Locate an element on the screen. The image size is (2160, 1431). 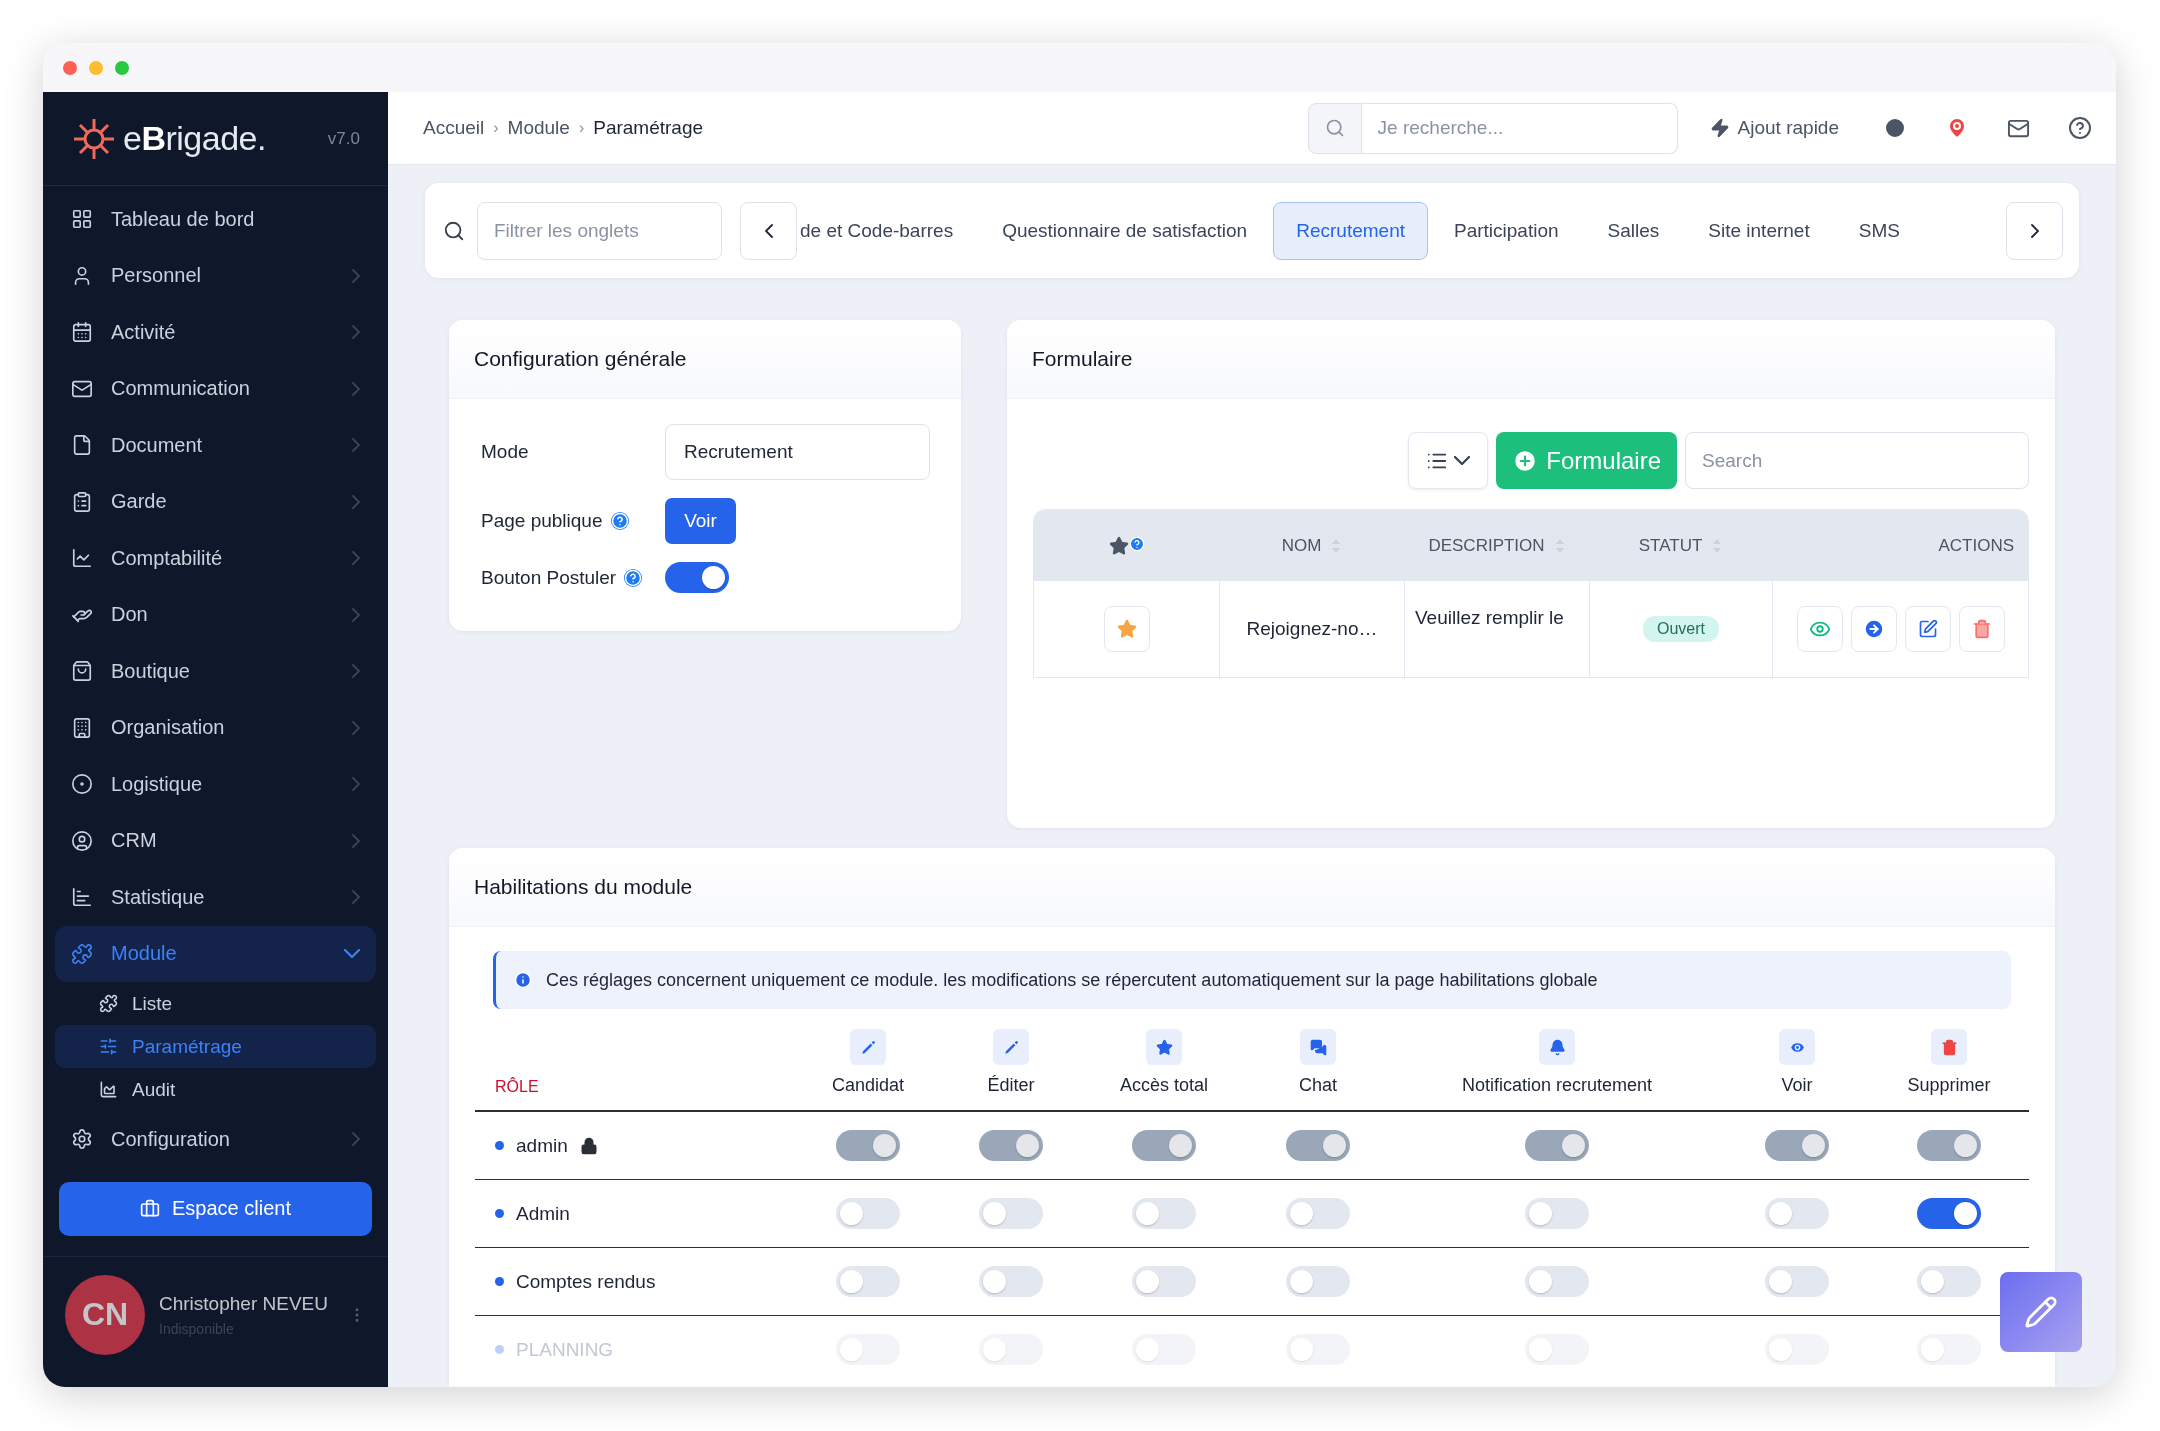
puzzle-icon is located at coordinates (108, 1003).